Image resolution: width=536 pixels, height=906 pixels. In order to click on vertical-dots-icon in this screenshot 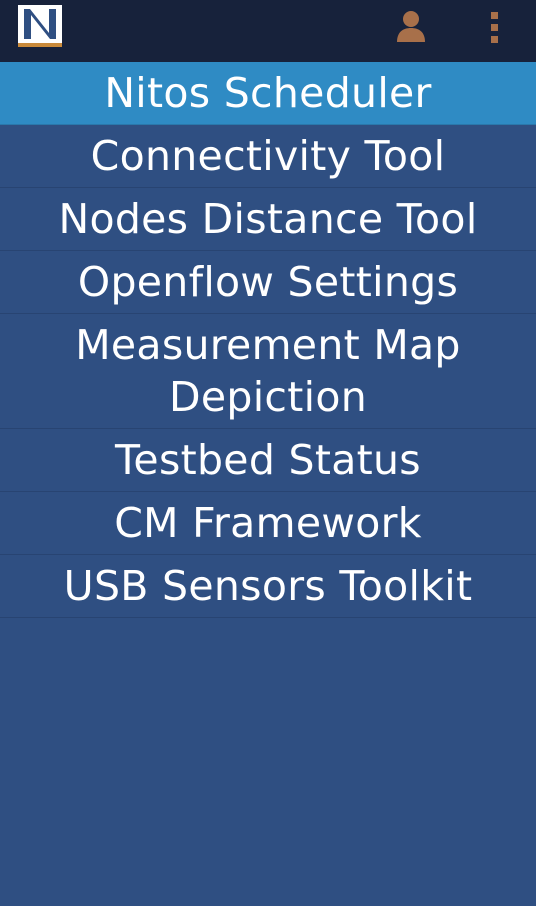, I will do `click(494, 27)`.